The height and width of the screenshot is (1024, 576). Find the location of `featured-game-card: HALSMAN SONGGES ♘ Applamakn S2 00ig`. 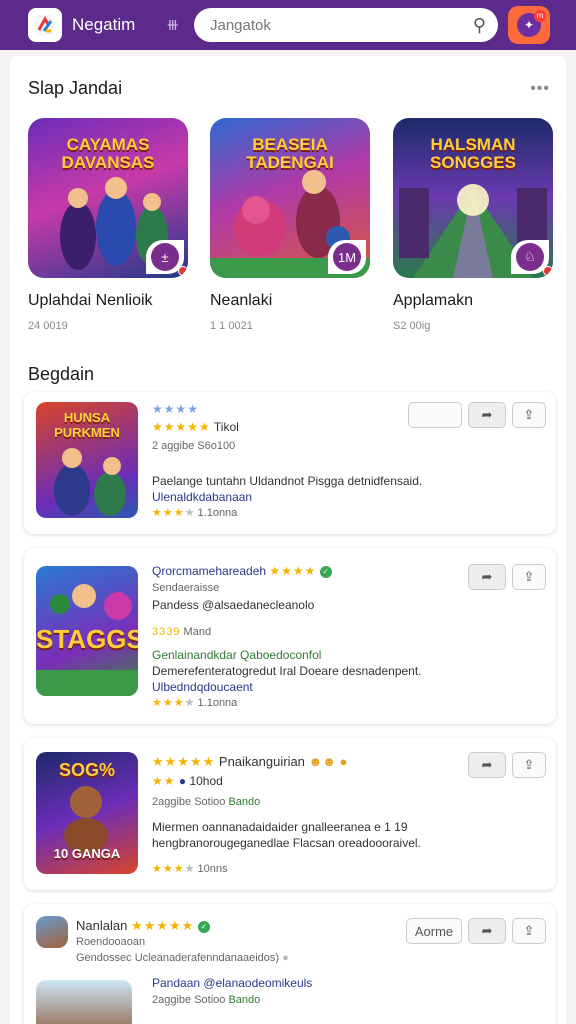

featured-game-card: HALSMAN SONGGES ♘ Applamakn S2 00ig is located at coordinates (473, 225).